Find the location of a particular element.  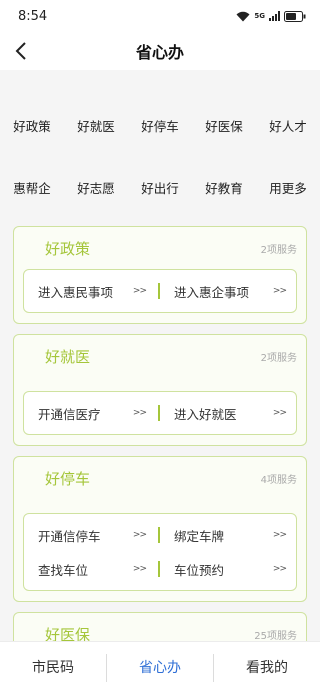

service-label: 进入好就医 is located at coordinates (205, 414).